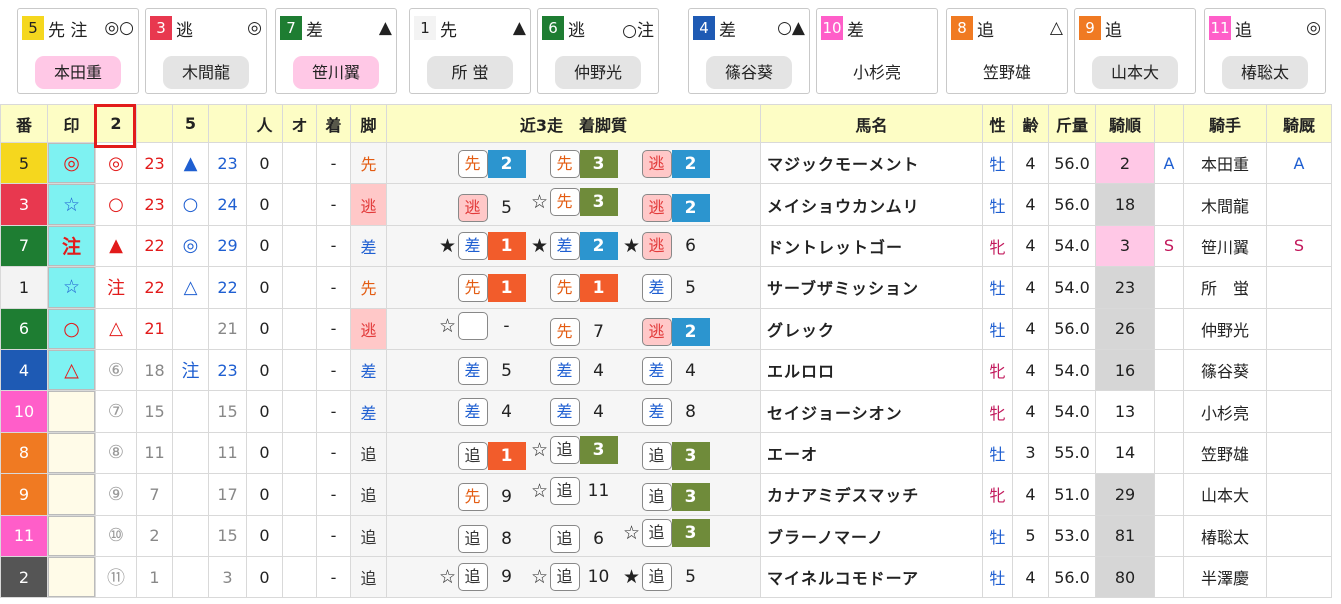 The height and width of the screenshot is (604, 1341). I want to click on column-header: 2, so click(116, 123).